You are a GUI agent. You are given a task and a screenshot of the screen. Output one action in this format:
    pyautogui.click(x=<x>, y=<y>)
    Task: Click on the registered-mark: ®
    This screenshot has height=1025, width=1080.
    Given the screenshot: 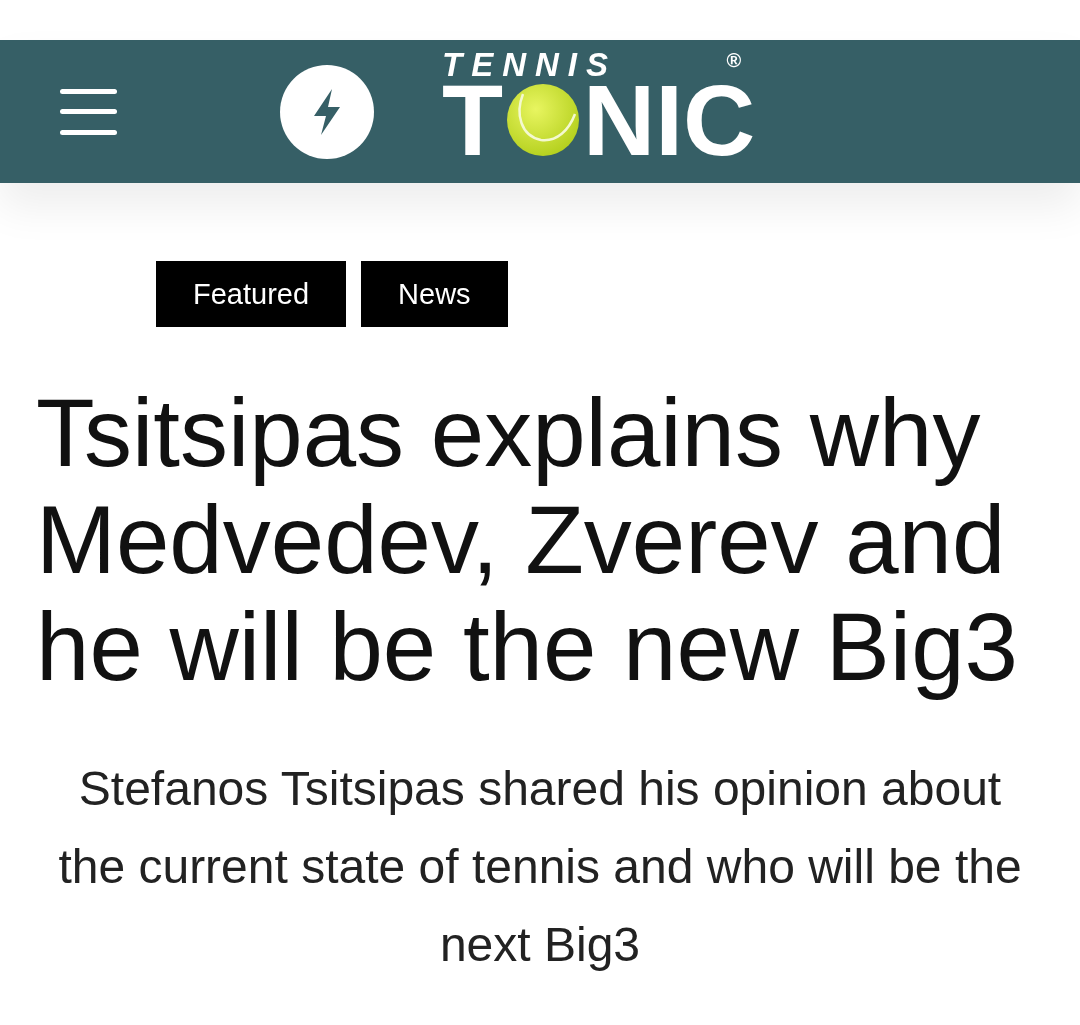 What is the action you would take?
    pyautogui.click(x=734, y=59)
    